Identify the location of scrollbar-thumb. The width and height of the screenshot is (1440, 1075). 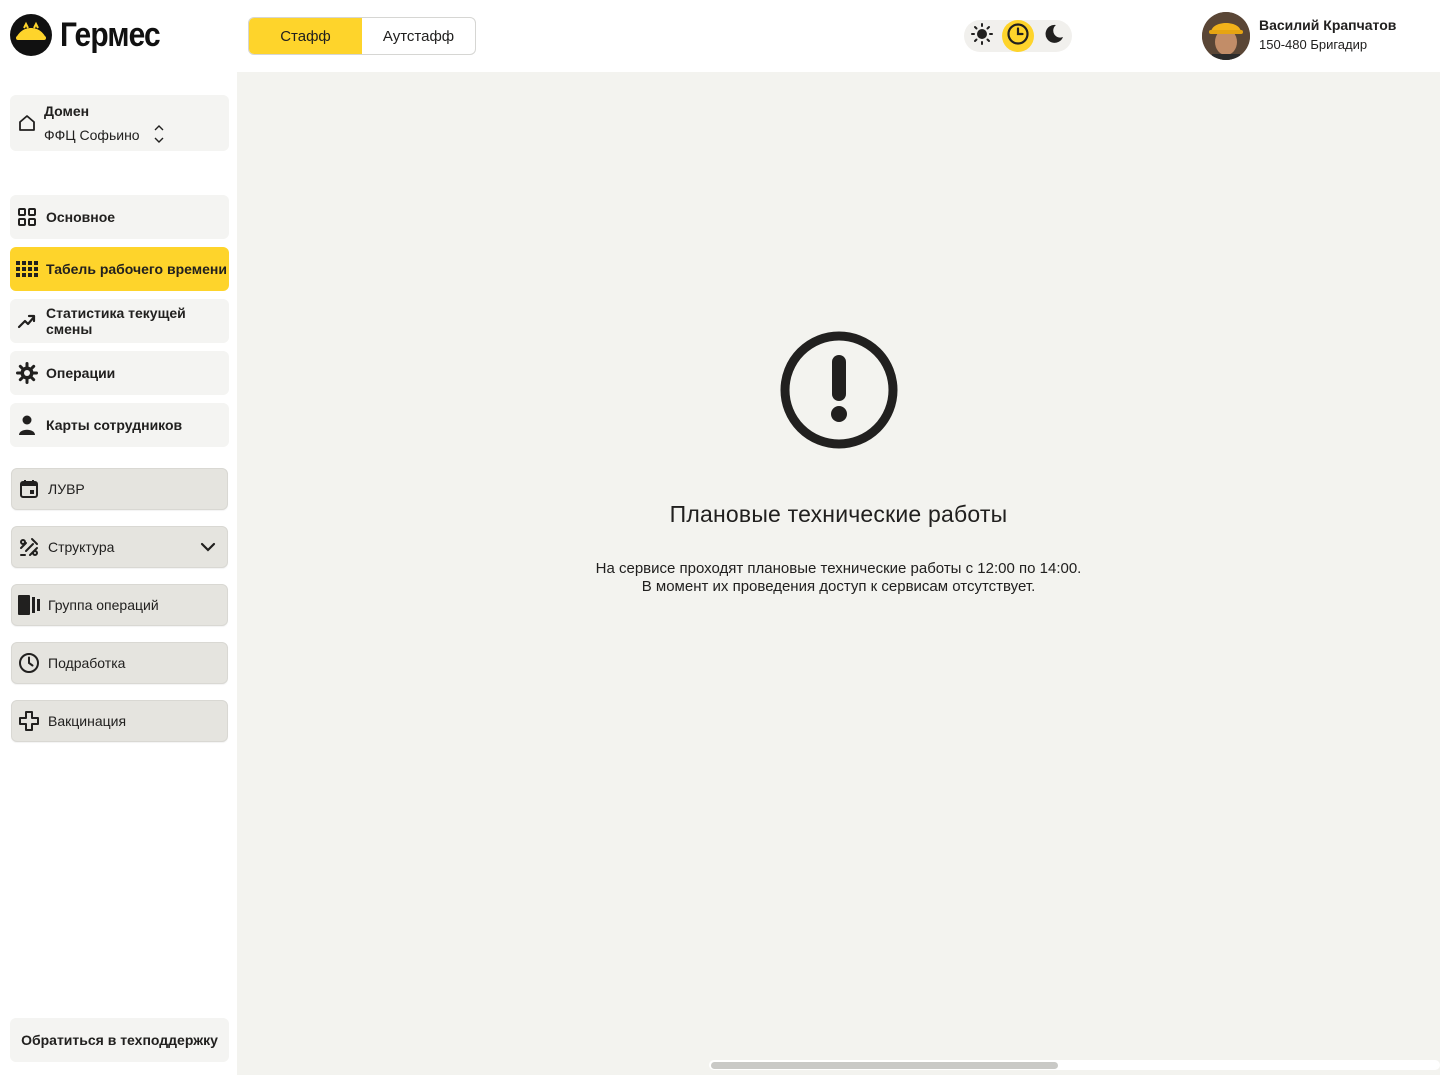
(884, 1065).